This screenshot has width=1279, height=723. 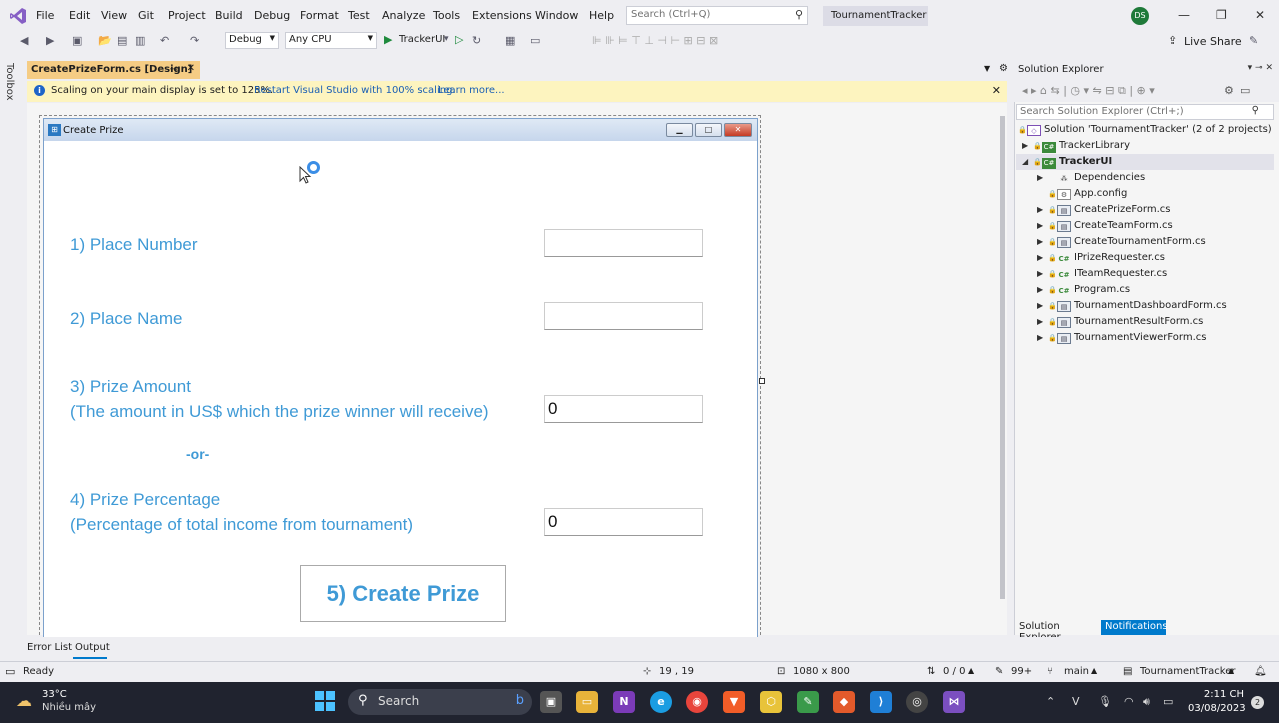 What do you see at coordinates (446, 15) in the screenshot?
I see `menu-tools: Tools` at bounding box center [446, 15].